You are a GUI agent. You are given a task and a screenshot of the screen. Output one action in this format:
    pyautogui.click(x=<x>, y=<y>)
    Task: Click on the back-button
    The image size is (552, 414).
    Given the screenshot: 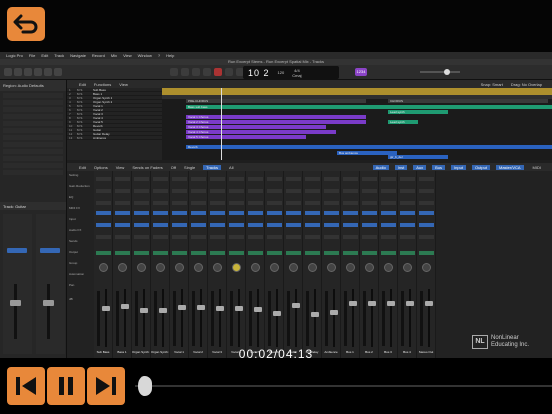 What is the action you would take?
    pyautogui.click(x=26, y=24)
    